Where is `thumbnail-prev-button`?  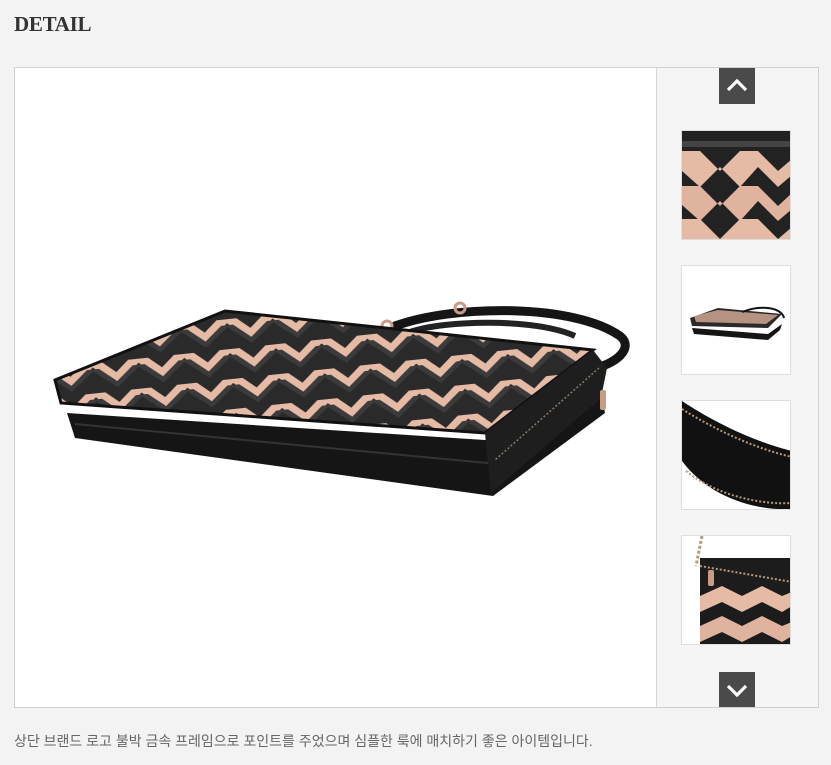
thumbnail-prev-button is located at coordinates (737, 86).